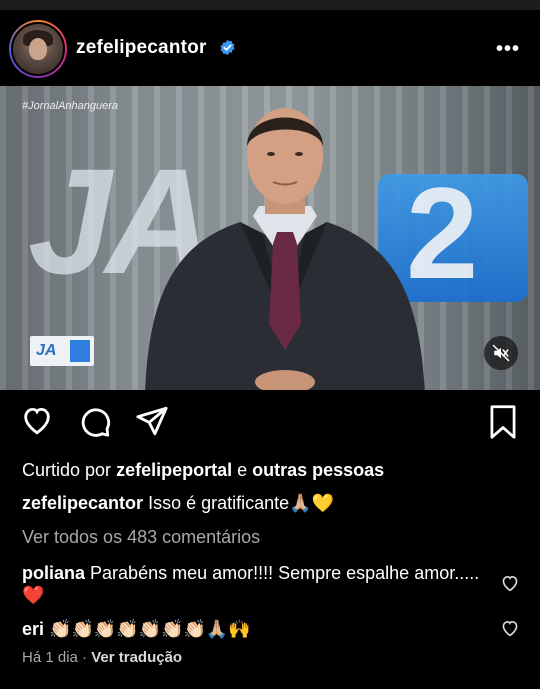 This screenshot has height=689, width=540. Describe the element at coordinates (270, 5) in the screenshot. I see `top-bar` at that location.